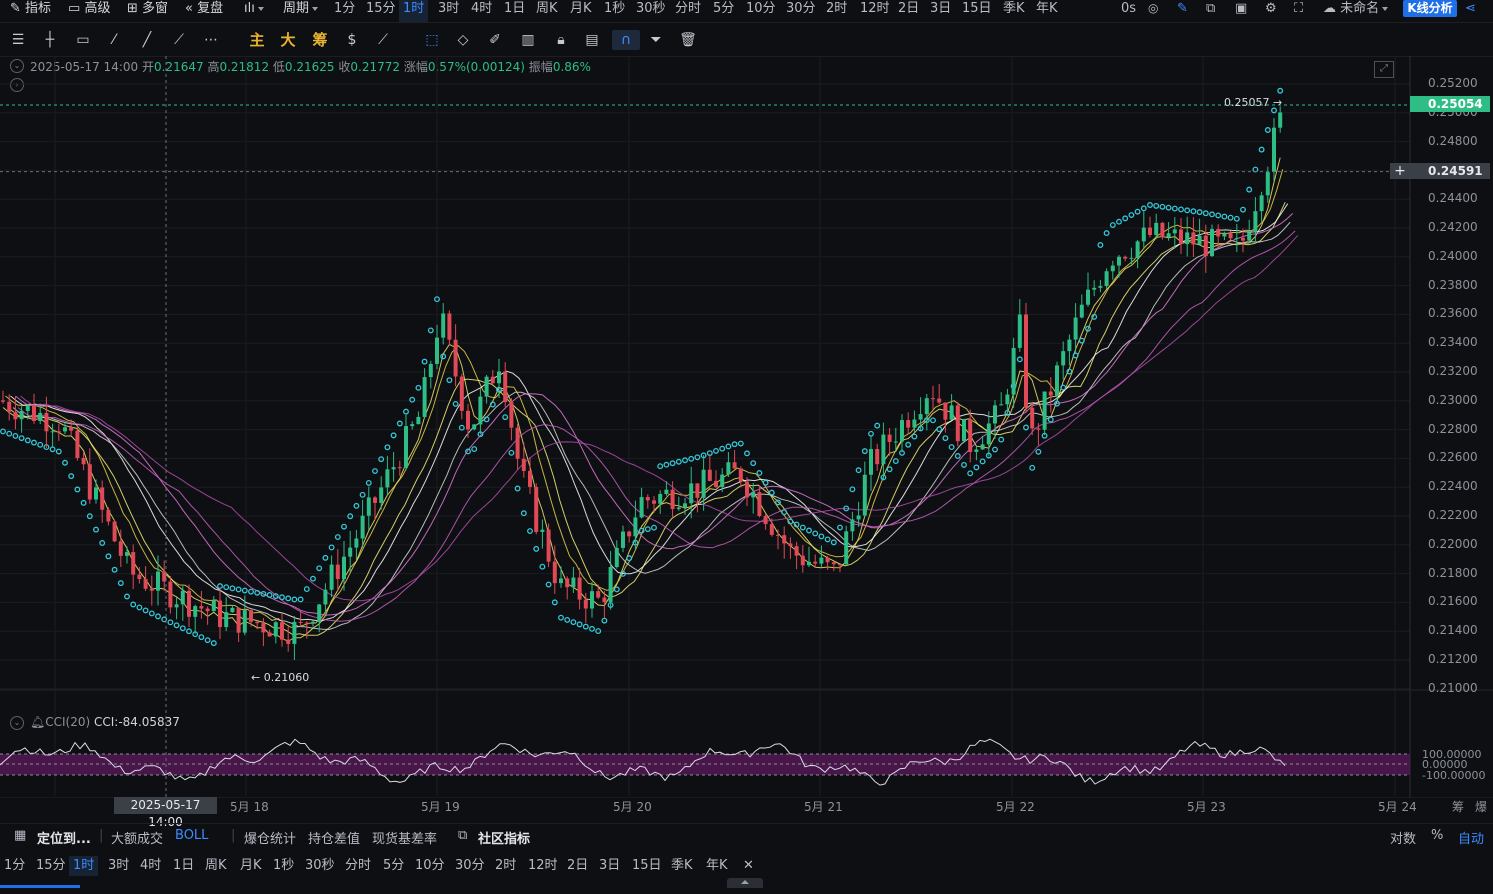  Describe the element at coordinates (37, 722) in the screenshot. I see `bell-icon: 🔔︎` at that location.